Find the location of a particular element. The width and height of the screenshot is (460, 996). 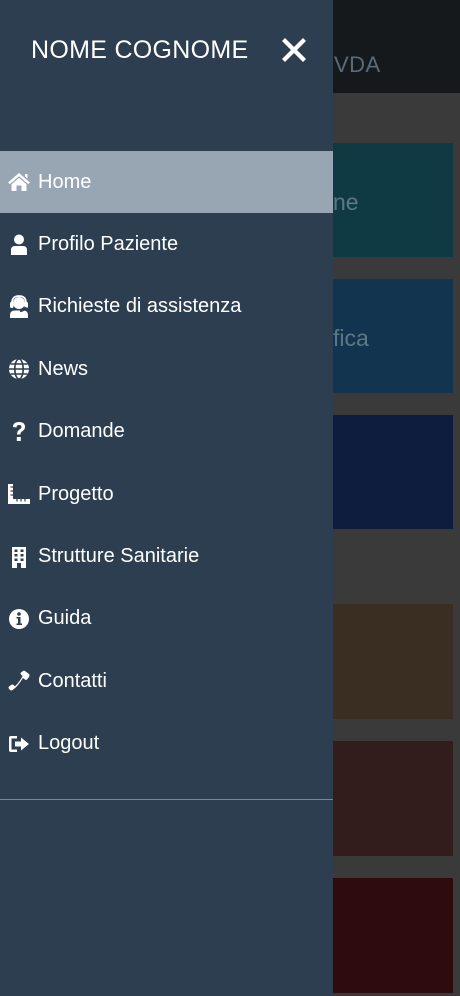

close-icon is located at coordinates (294, 50).